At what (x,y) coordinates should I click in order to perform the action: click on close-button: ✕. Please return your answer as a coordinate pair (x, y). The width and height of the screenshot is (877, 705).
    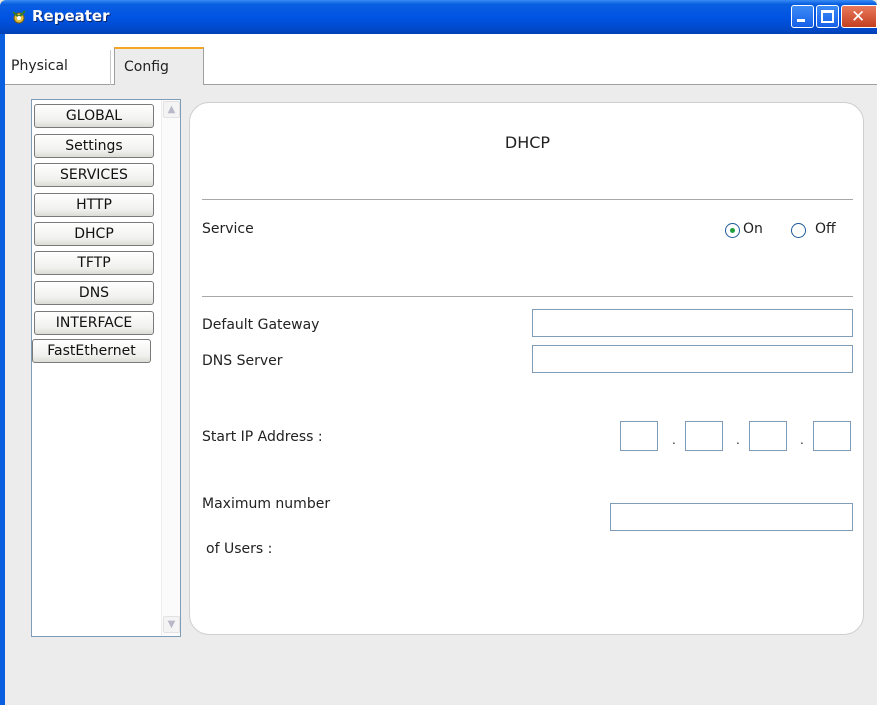
    Looking at the image, I should click on (859, 16).